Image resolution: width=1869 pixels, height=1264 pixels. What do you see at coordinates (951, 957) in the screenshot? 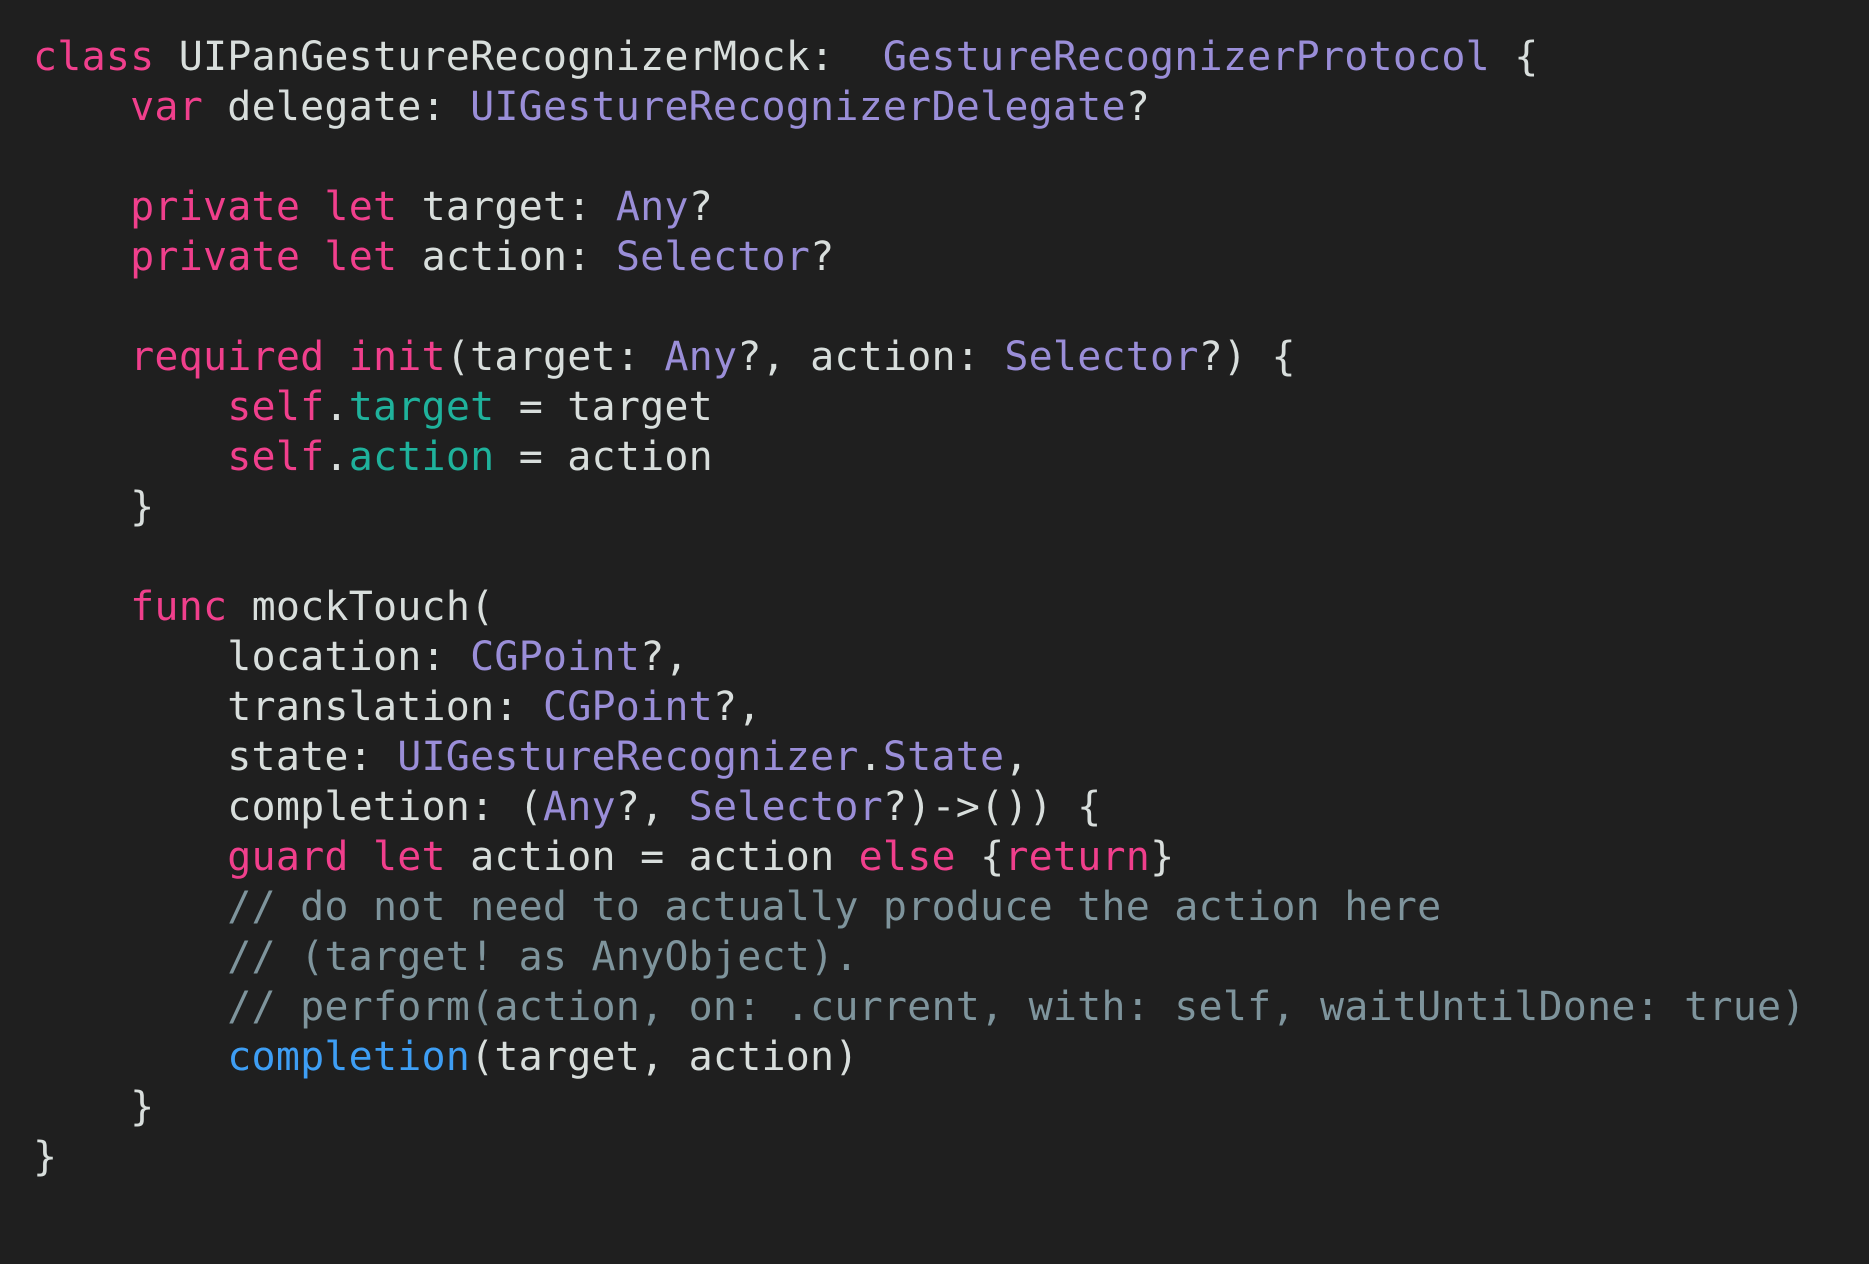
I see `code-line: // (target! as AnyObject).` at bounding box center [951, 957].